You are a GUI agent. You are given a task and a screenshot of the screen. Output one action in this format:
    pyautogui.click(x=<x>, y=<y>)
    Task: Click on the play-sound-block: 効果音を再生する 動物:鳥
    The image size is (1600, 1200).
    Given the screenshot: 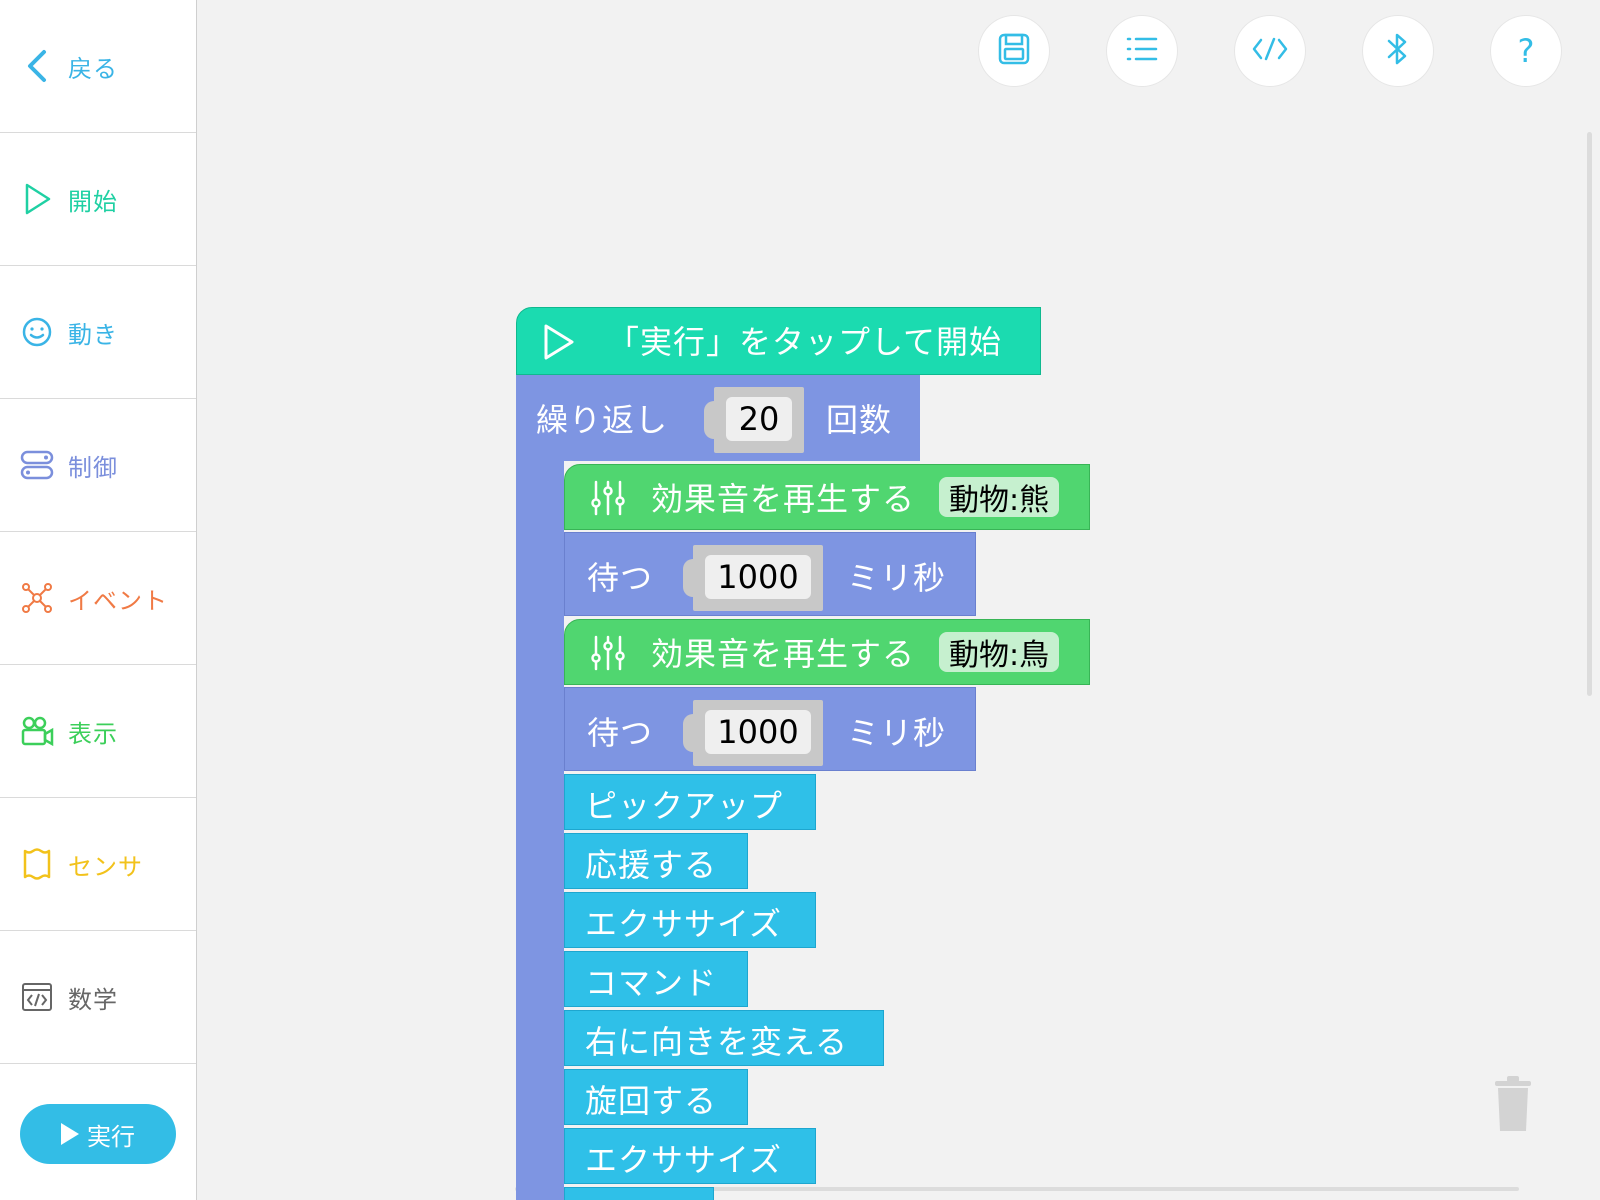 What is the action you would take?
    pyautogui.click(x=827, y=652)
    